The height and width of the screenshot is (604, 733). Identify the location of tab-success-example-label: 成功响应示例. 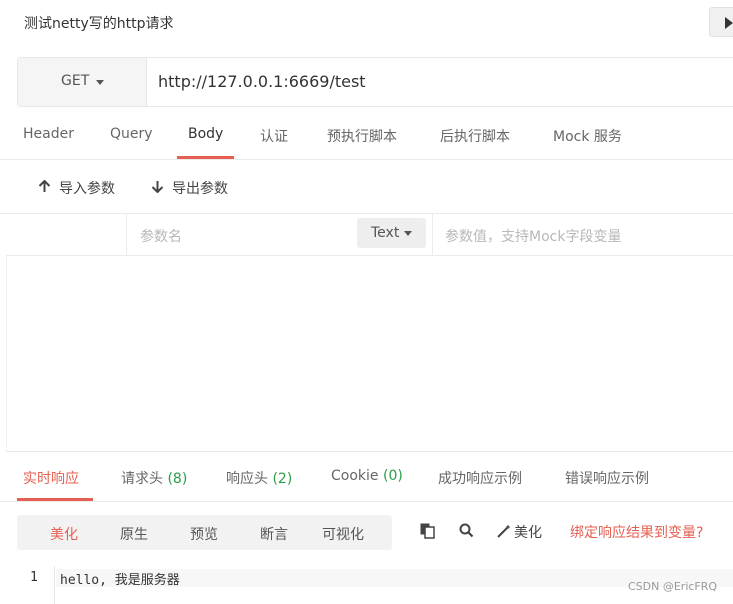
(480, 479).